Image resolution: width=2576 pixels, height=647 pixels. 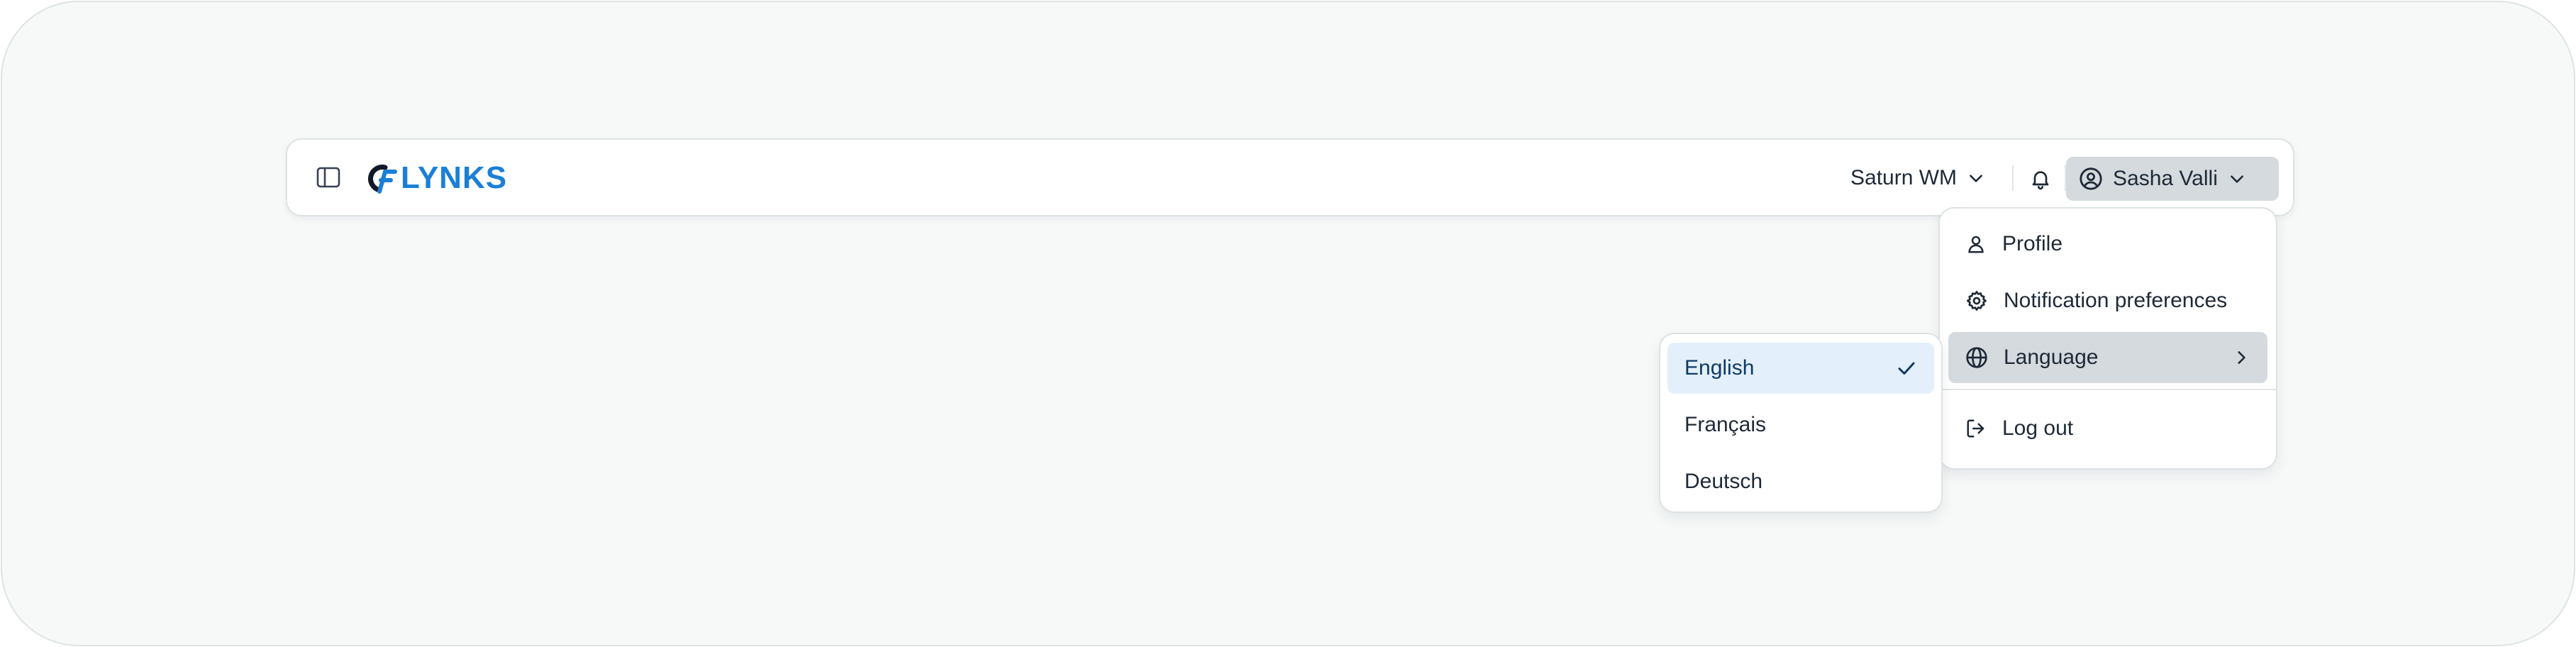 What do you see at coordinates (2038, 428) in the screenshot?
I see `menu-item-label: Log out` at bounding box center [2038, 428].